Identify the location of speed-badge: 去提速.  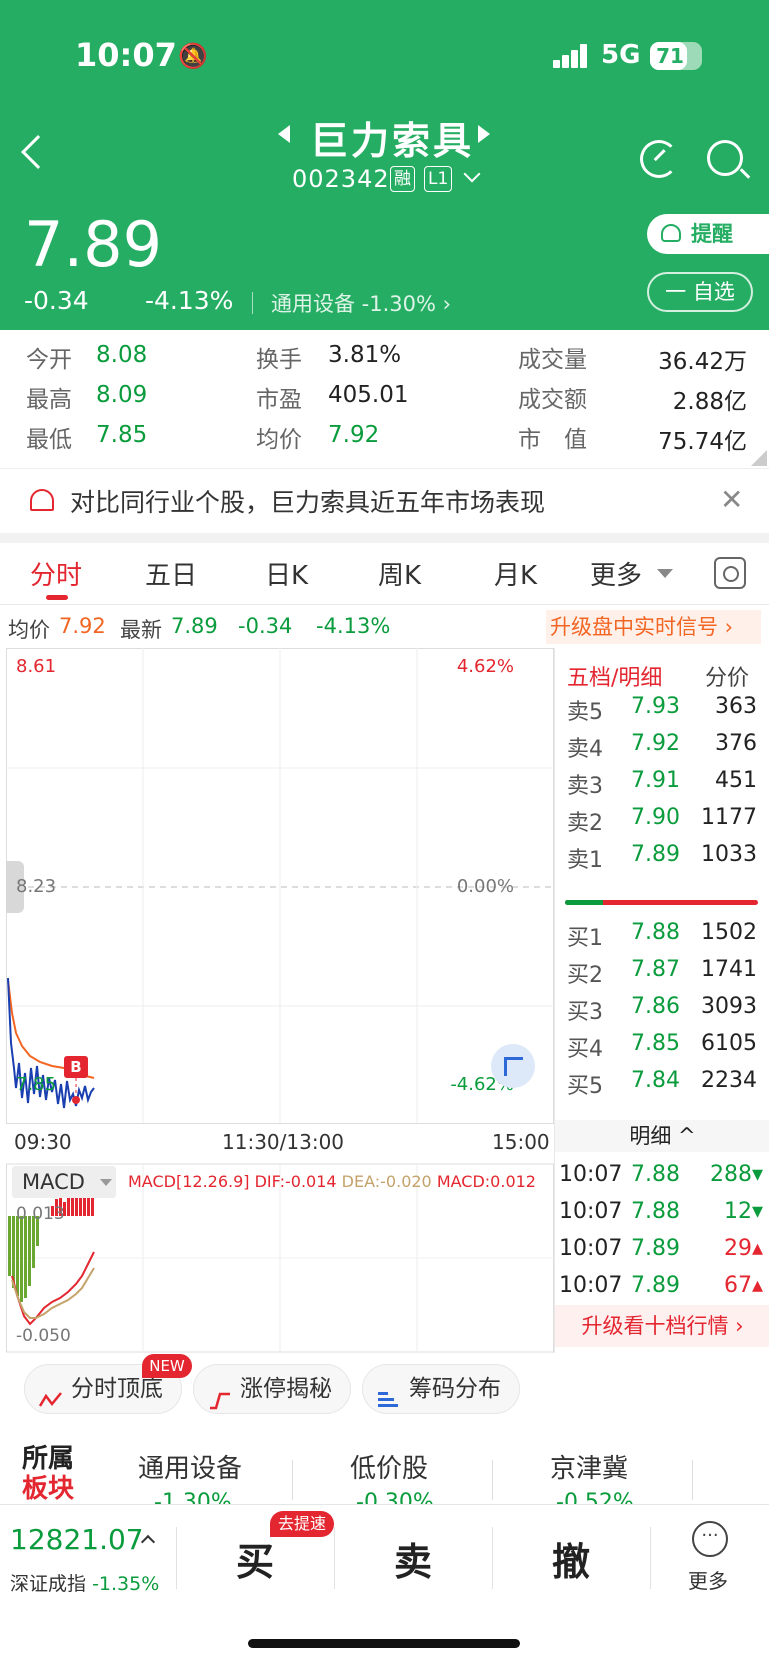
(302, 1524).